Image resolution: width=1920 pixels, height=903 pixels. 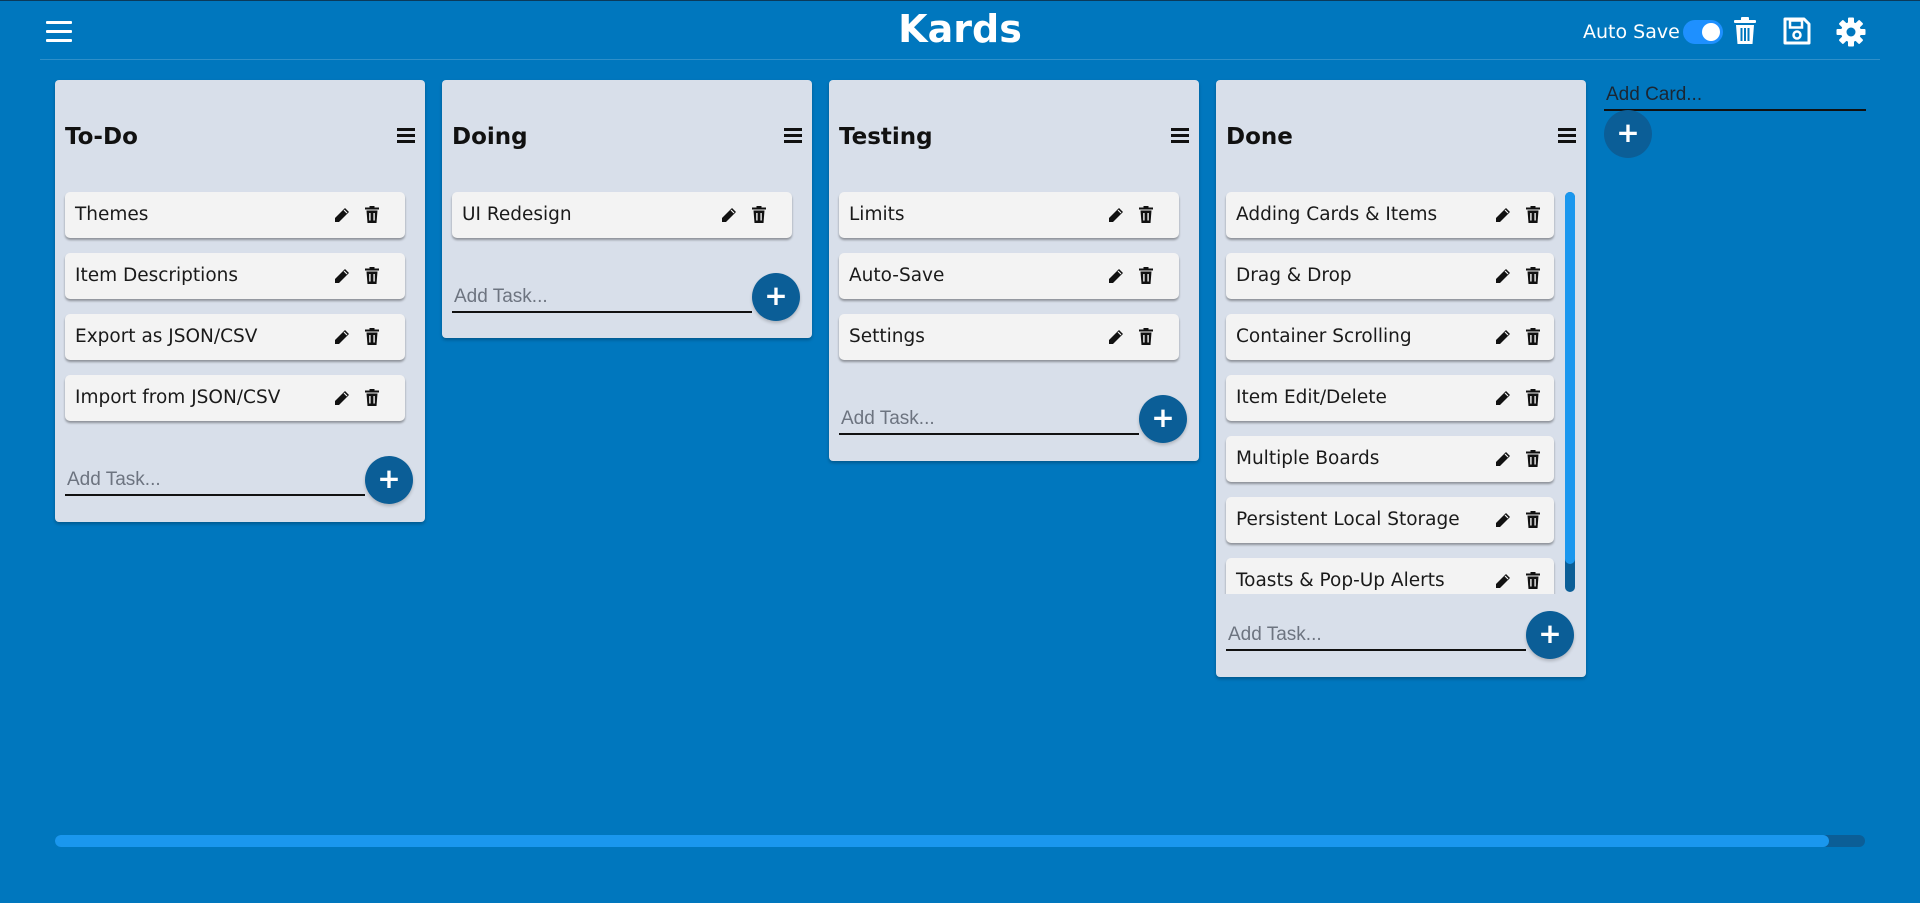 What do you see at coordinates (1628, 134) in the screenshot?
I see `add-card-button: +` at bounding box center [1628, 134].